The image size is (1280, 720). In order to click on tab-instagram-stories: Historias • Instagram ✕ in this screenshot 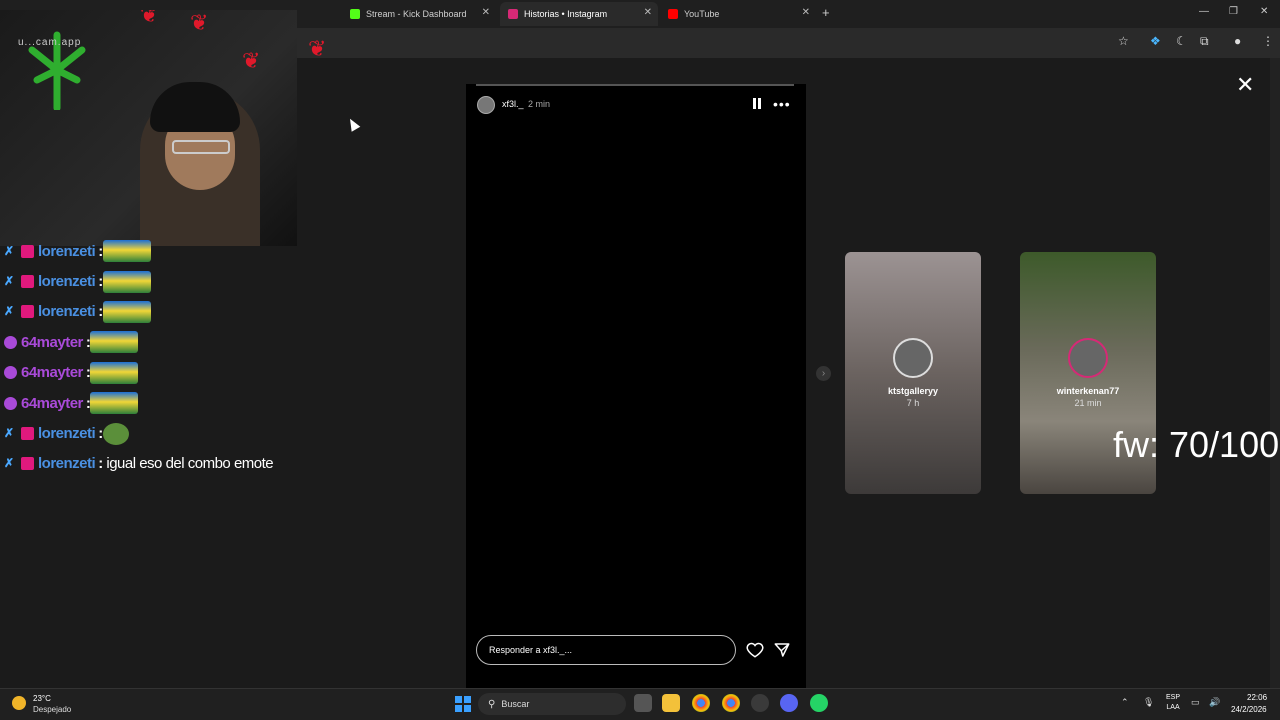, I will do `click(579, 14)`.